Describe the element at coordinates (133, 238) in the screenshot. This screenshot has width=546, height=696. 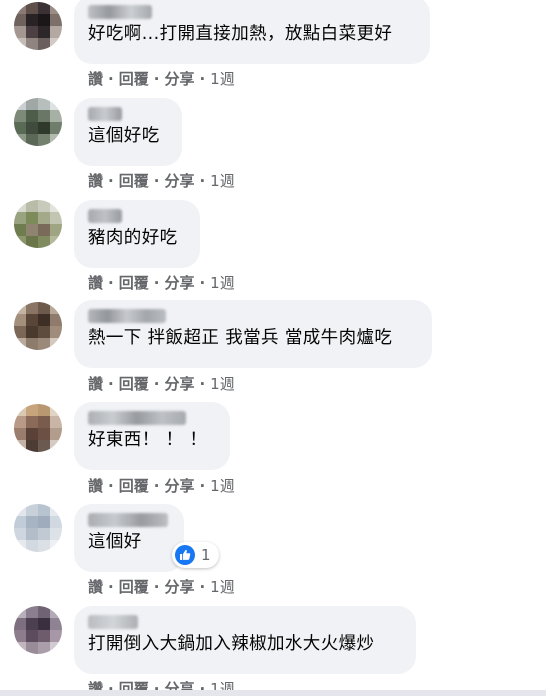
I see `comment-text: 豬肉的好吃` at that location.